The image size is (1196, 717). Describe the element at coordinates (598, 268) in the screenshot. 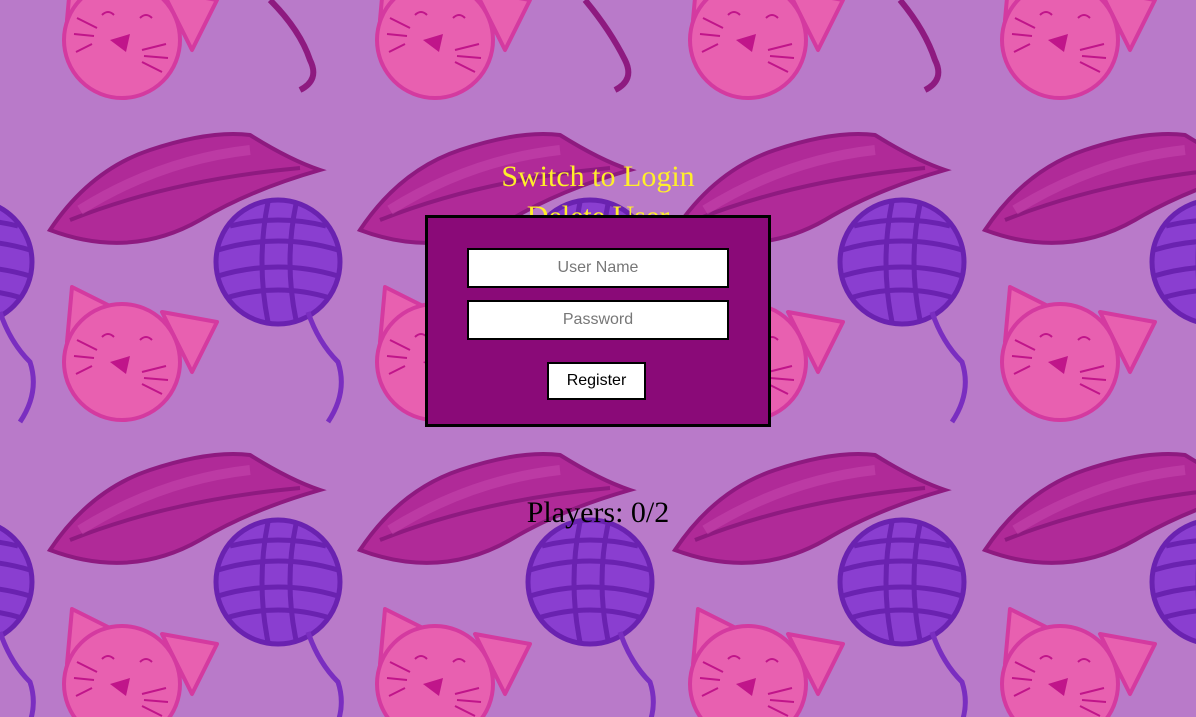

I see `username-input` at that location.